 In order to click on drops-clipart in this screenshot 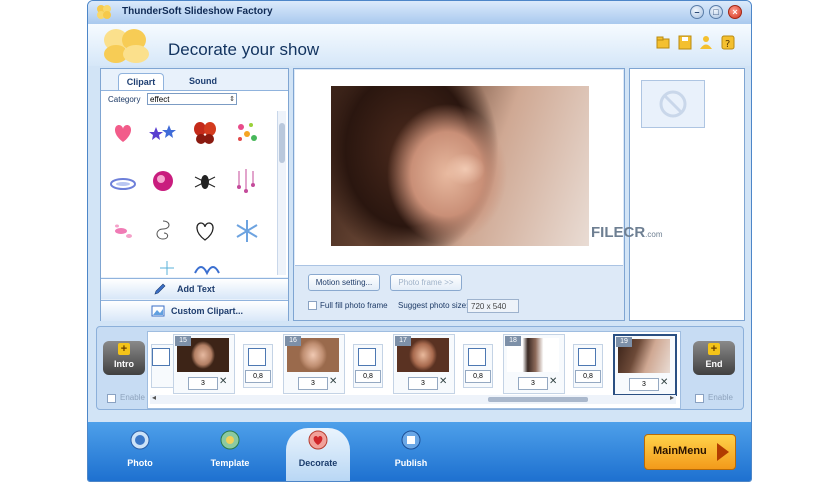, I will do `click(247, 181)`.